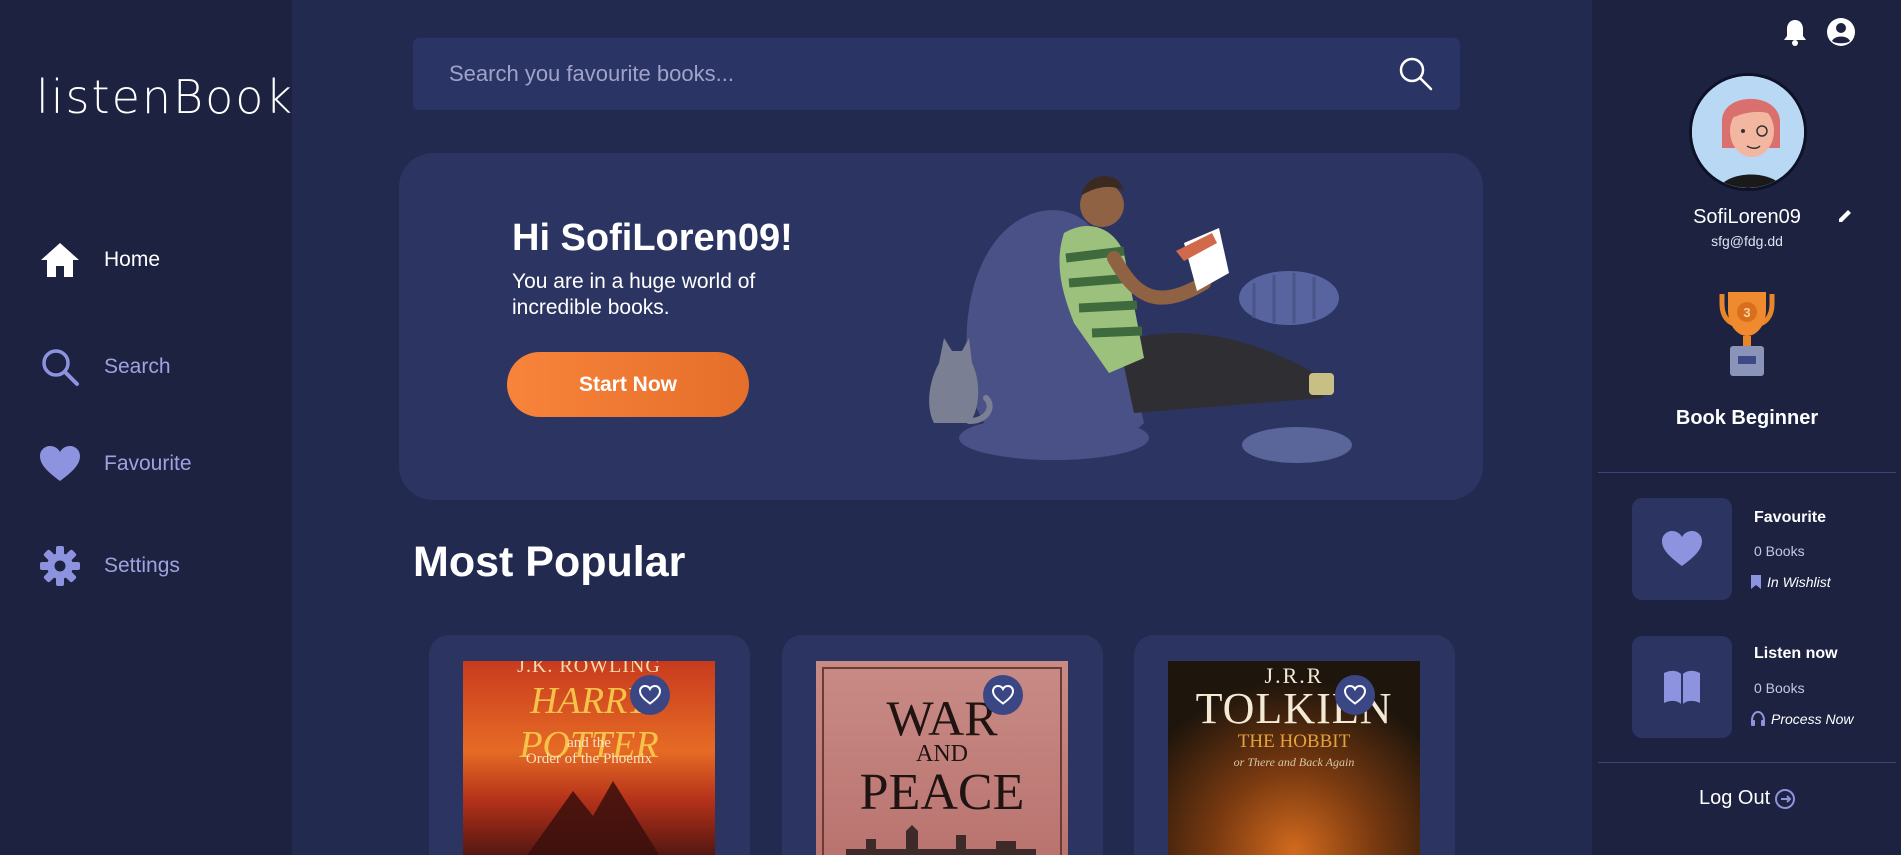  I want to click on nav-item-settings: Settings, so click(108, 566).